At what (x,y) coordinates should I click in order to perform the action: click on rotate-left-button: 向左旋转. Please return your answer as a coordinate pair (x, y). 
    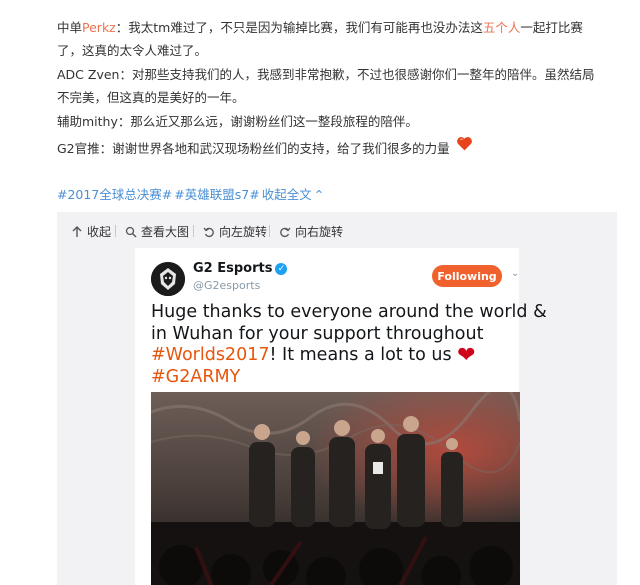
    Looking at the image, I should click on (235, 231).